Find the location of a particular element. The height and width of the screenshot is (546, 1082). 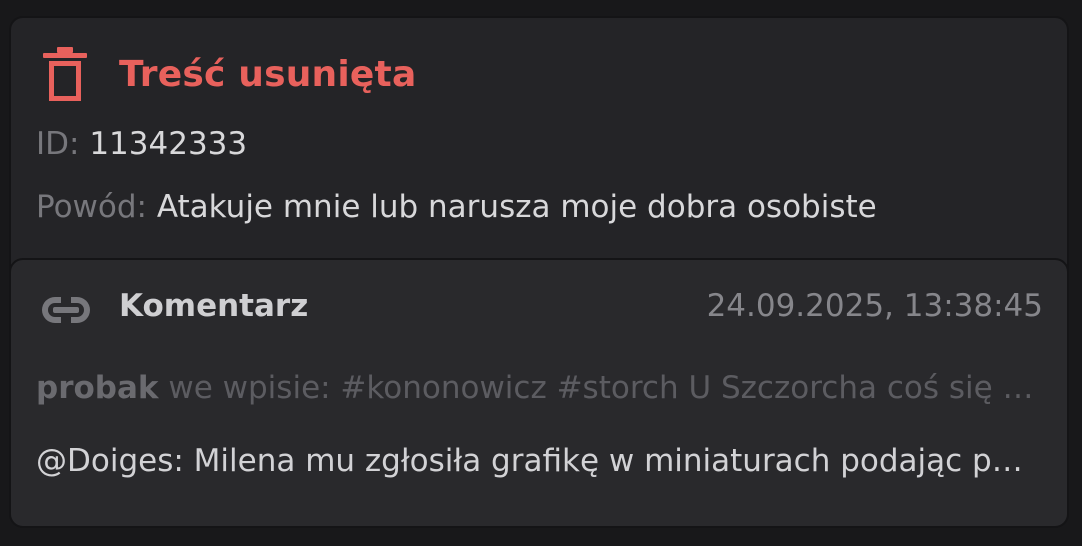

reason-label: Powód: is located at coordinates (91, 207).